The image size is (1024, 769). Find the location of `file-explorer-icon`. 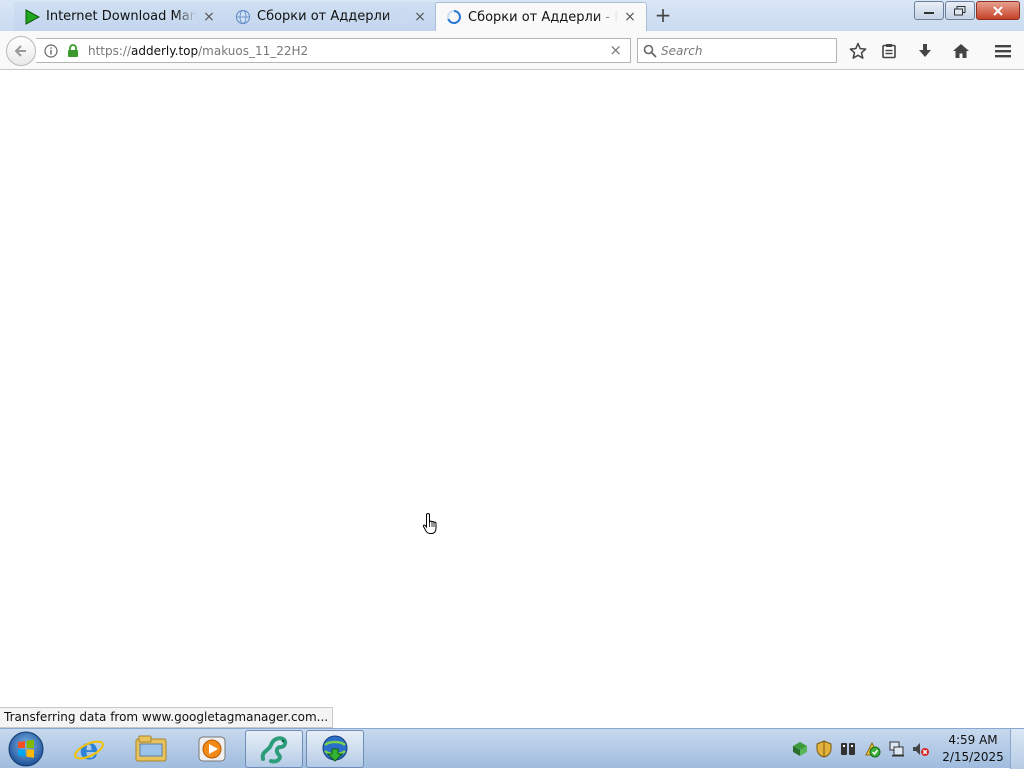

file-explorer-icon is located at coordinates (151, 748).